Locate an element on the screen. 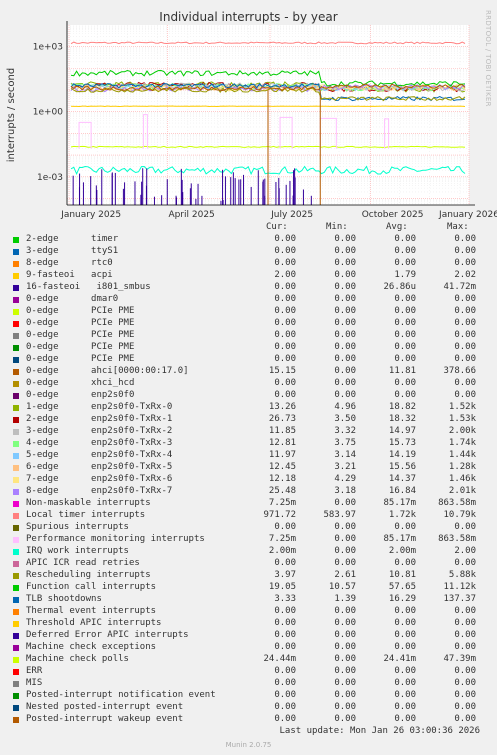  legend-avg-value: 1.79 is located at coordinates (405, 275).